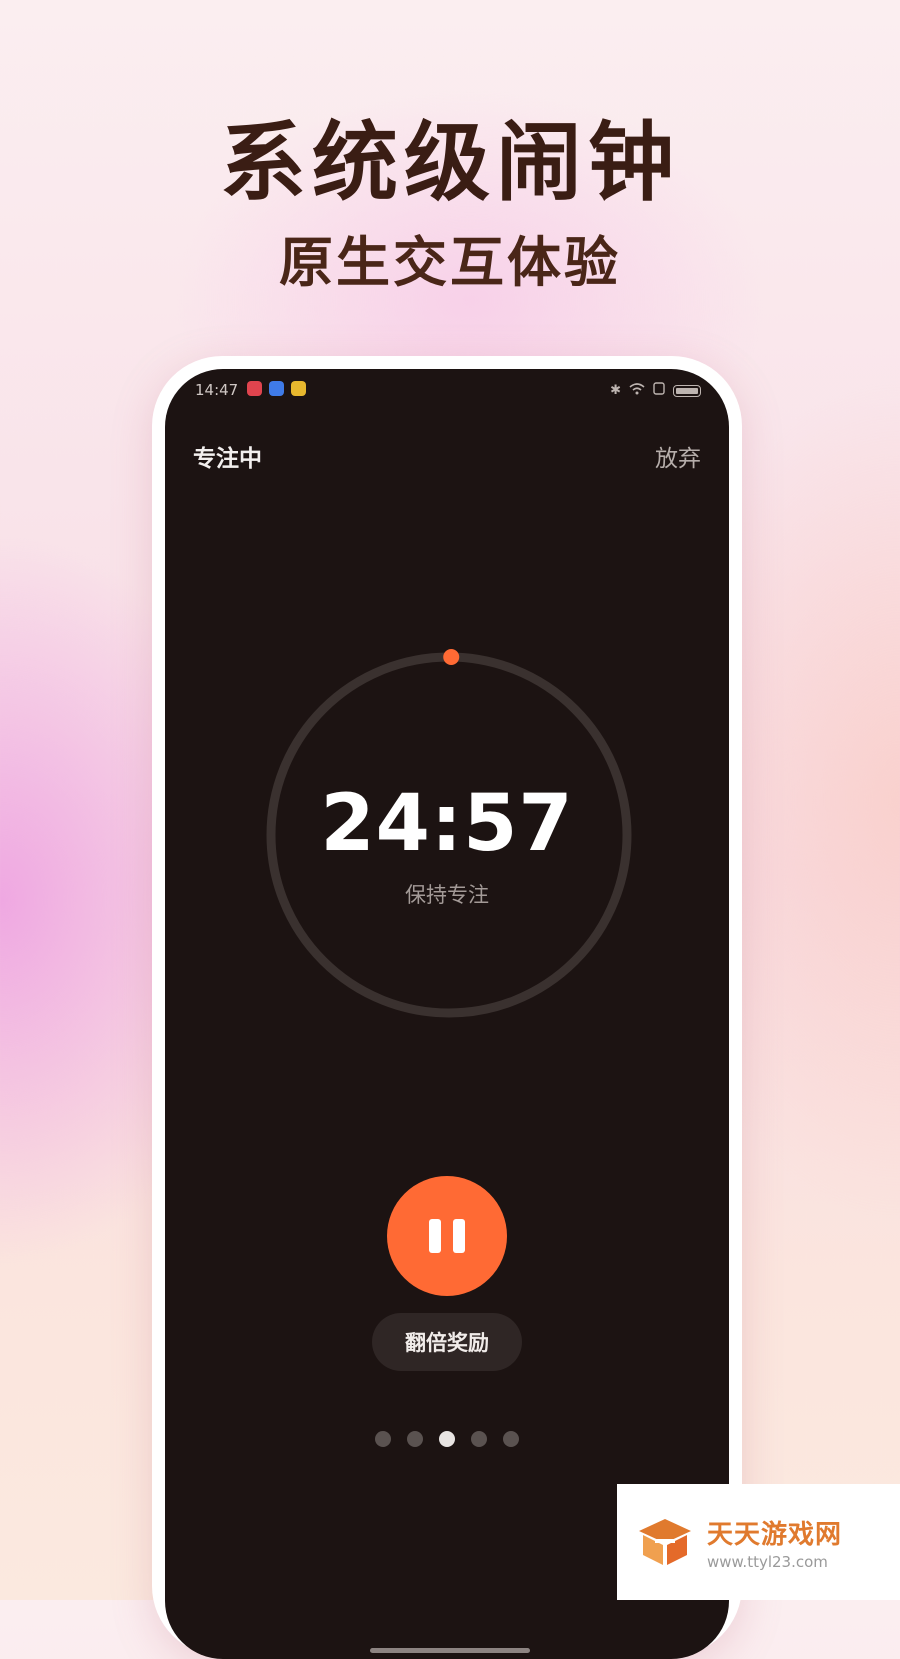 This screenshot has height=1659, width=900. Describe the element at coordinates (217, 390) in the screenshot. I see `status-time: 14:47` at that location.